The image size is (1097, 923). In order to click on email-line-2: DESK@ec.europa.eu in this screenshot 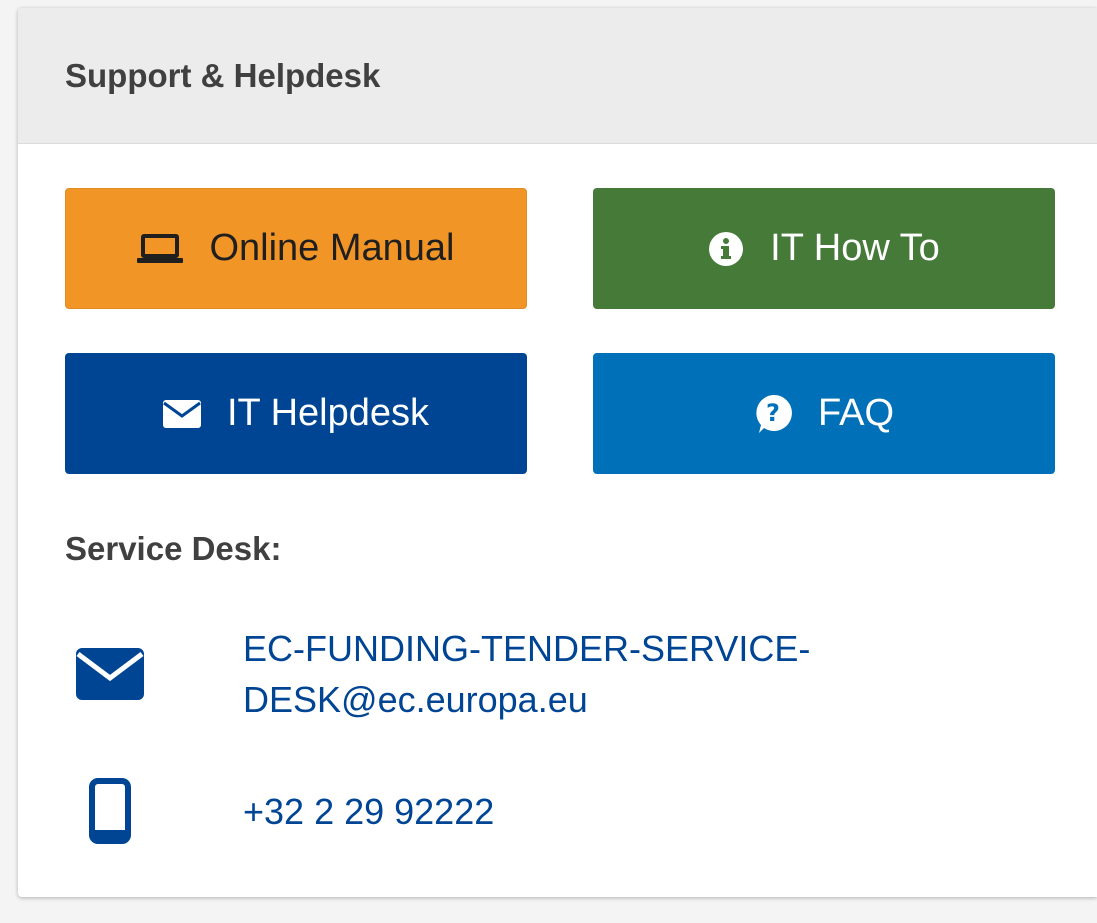, I will do `click(415, 699)`.